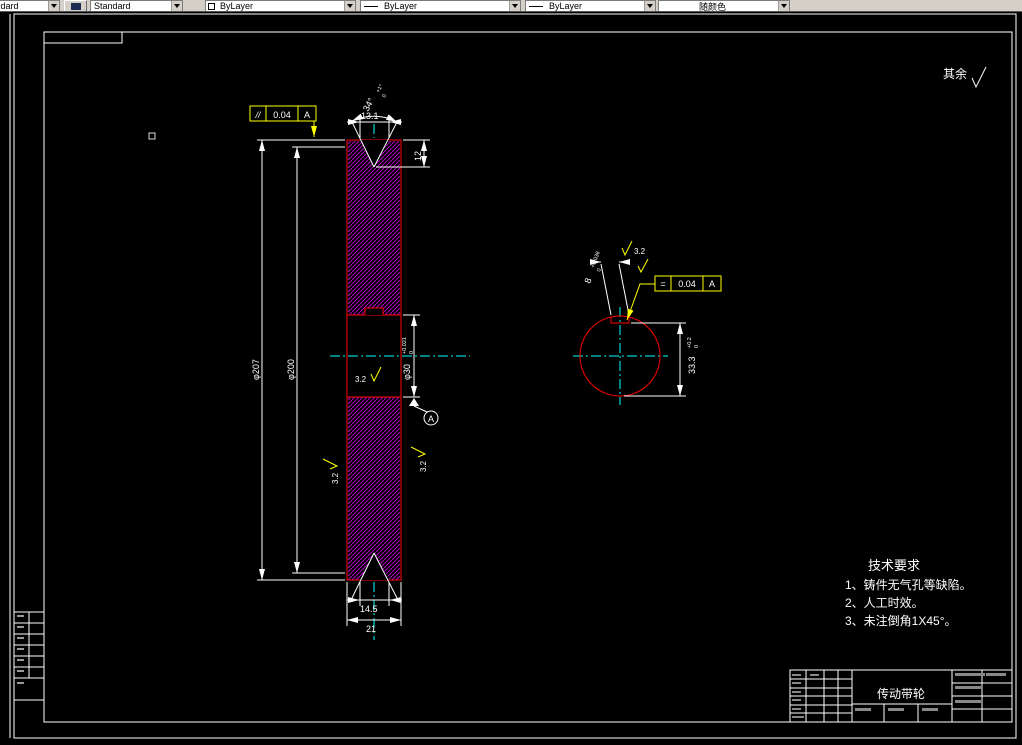 Image resolution: width=1022 pixels, height=745 pixels. What do you see at coordinates (908, 584) in the screenshot?
I see `tech-req-item: 1、铸件无气孔等缺陷。` at bounding box center [908, 584].